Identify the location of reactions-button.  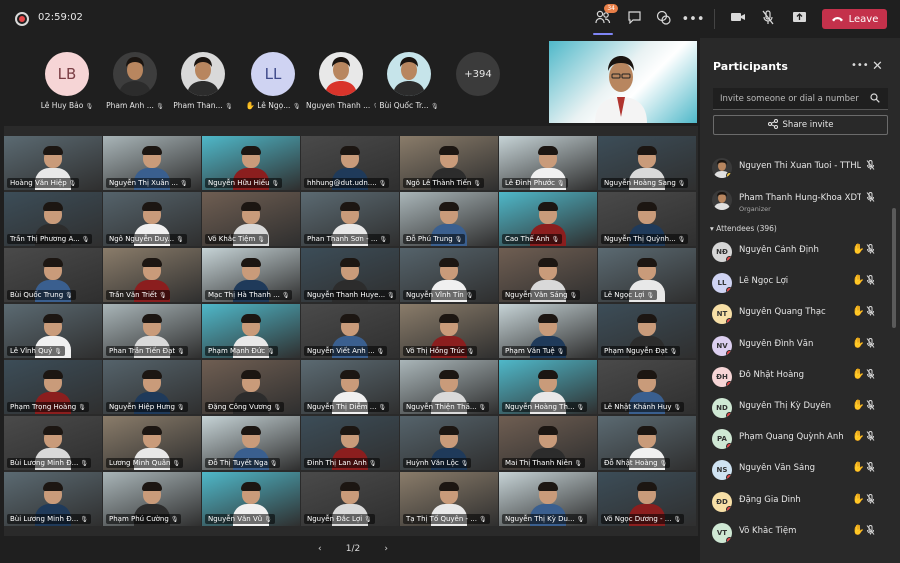
(663, 19).